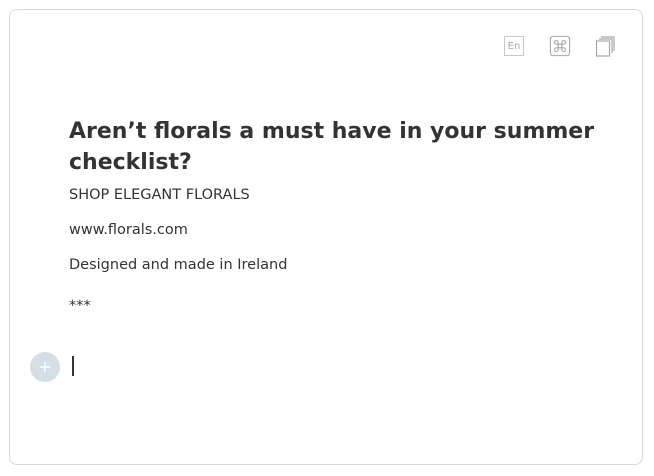  What do you see at coordinates (339, 230) in the screenshot?
I see `text-line-url: www.florals.com` at bounding box center [339, 230].